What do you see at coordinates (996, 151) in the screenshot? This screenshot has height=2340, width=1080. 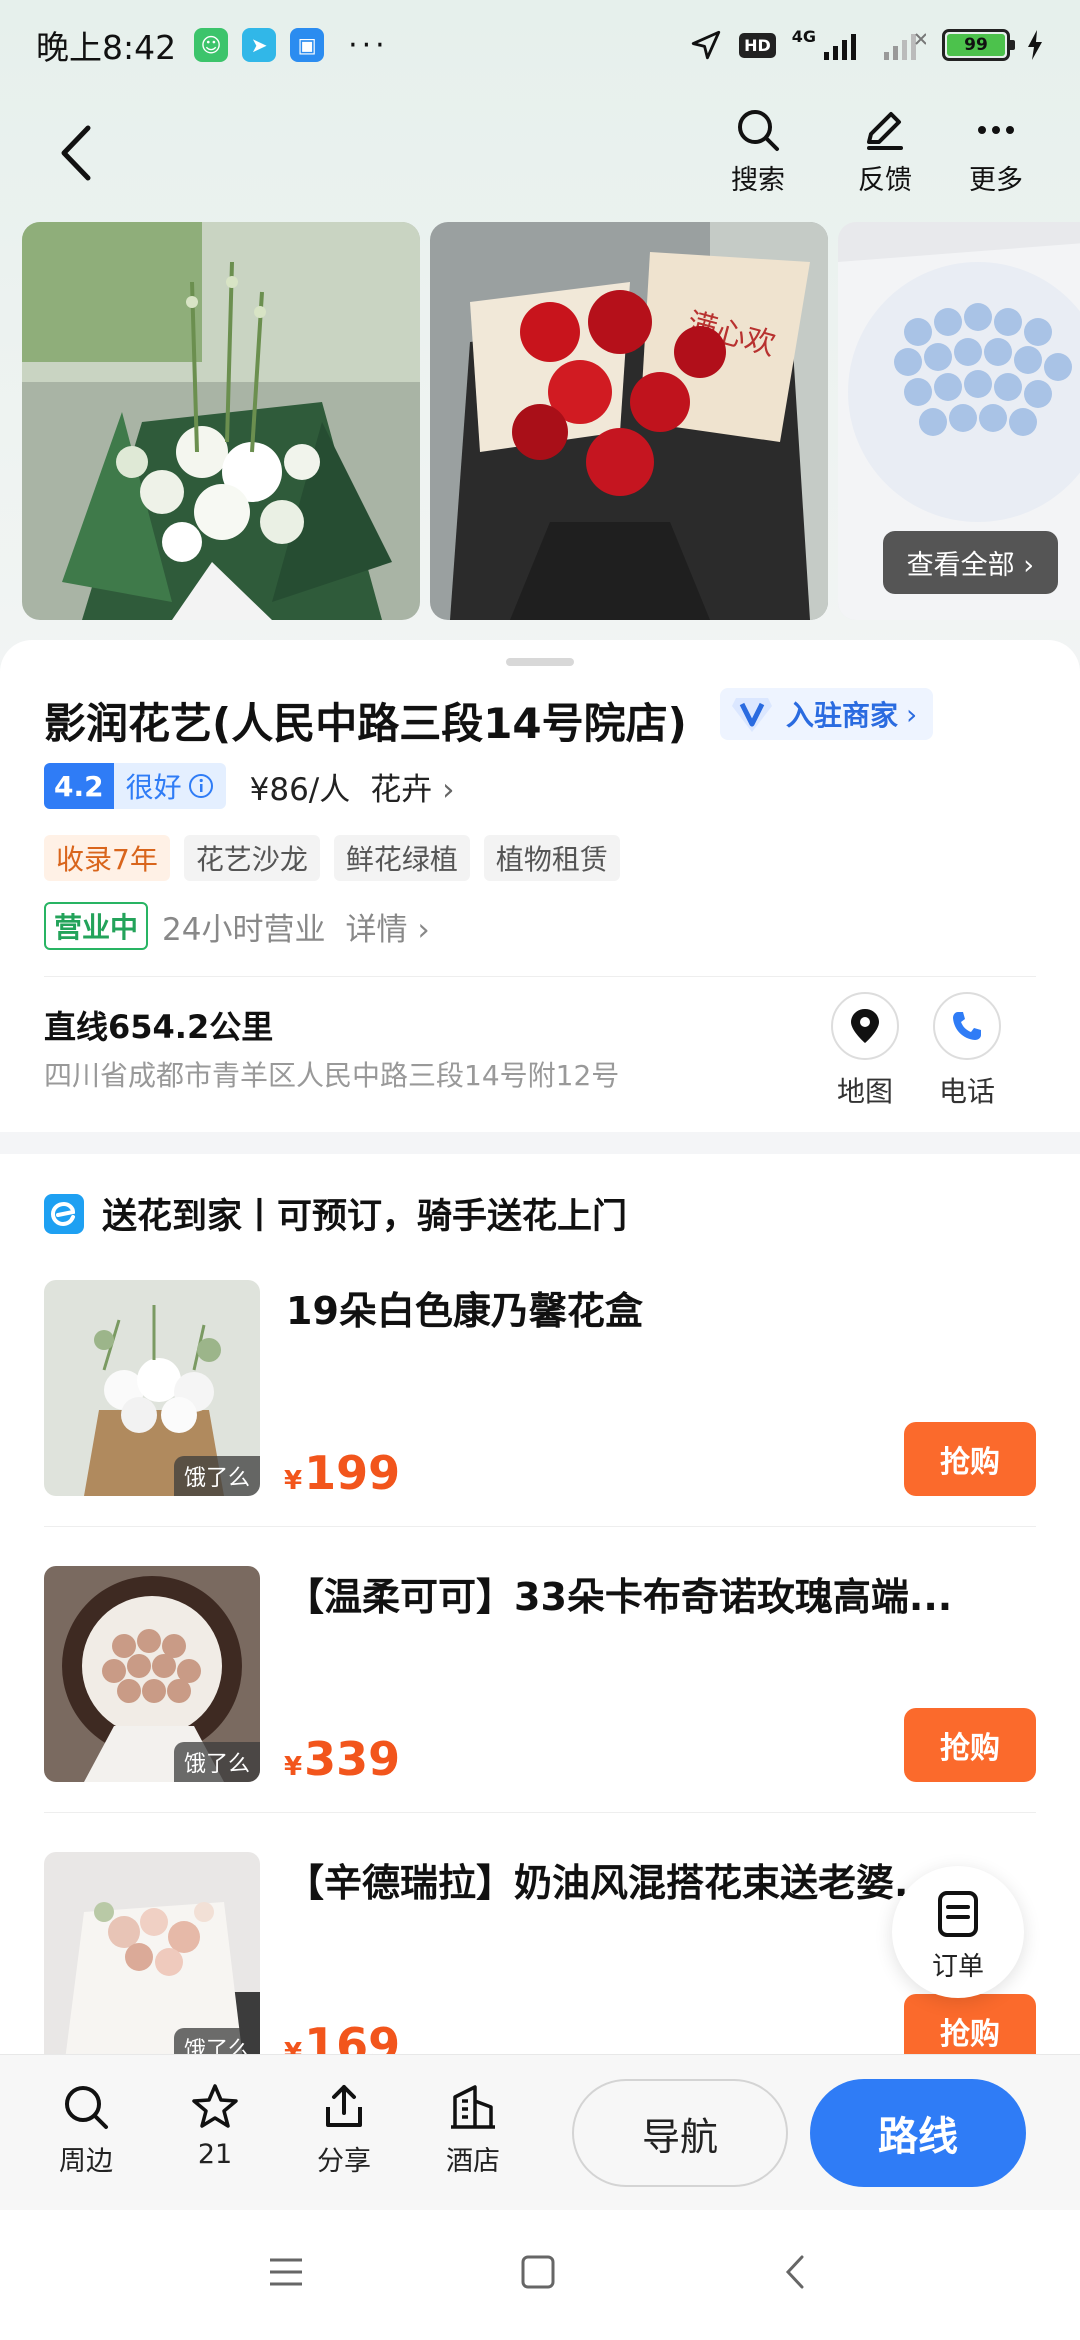 I see `more-button: 更多` at bounding box center [996, 151].